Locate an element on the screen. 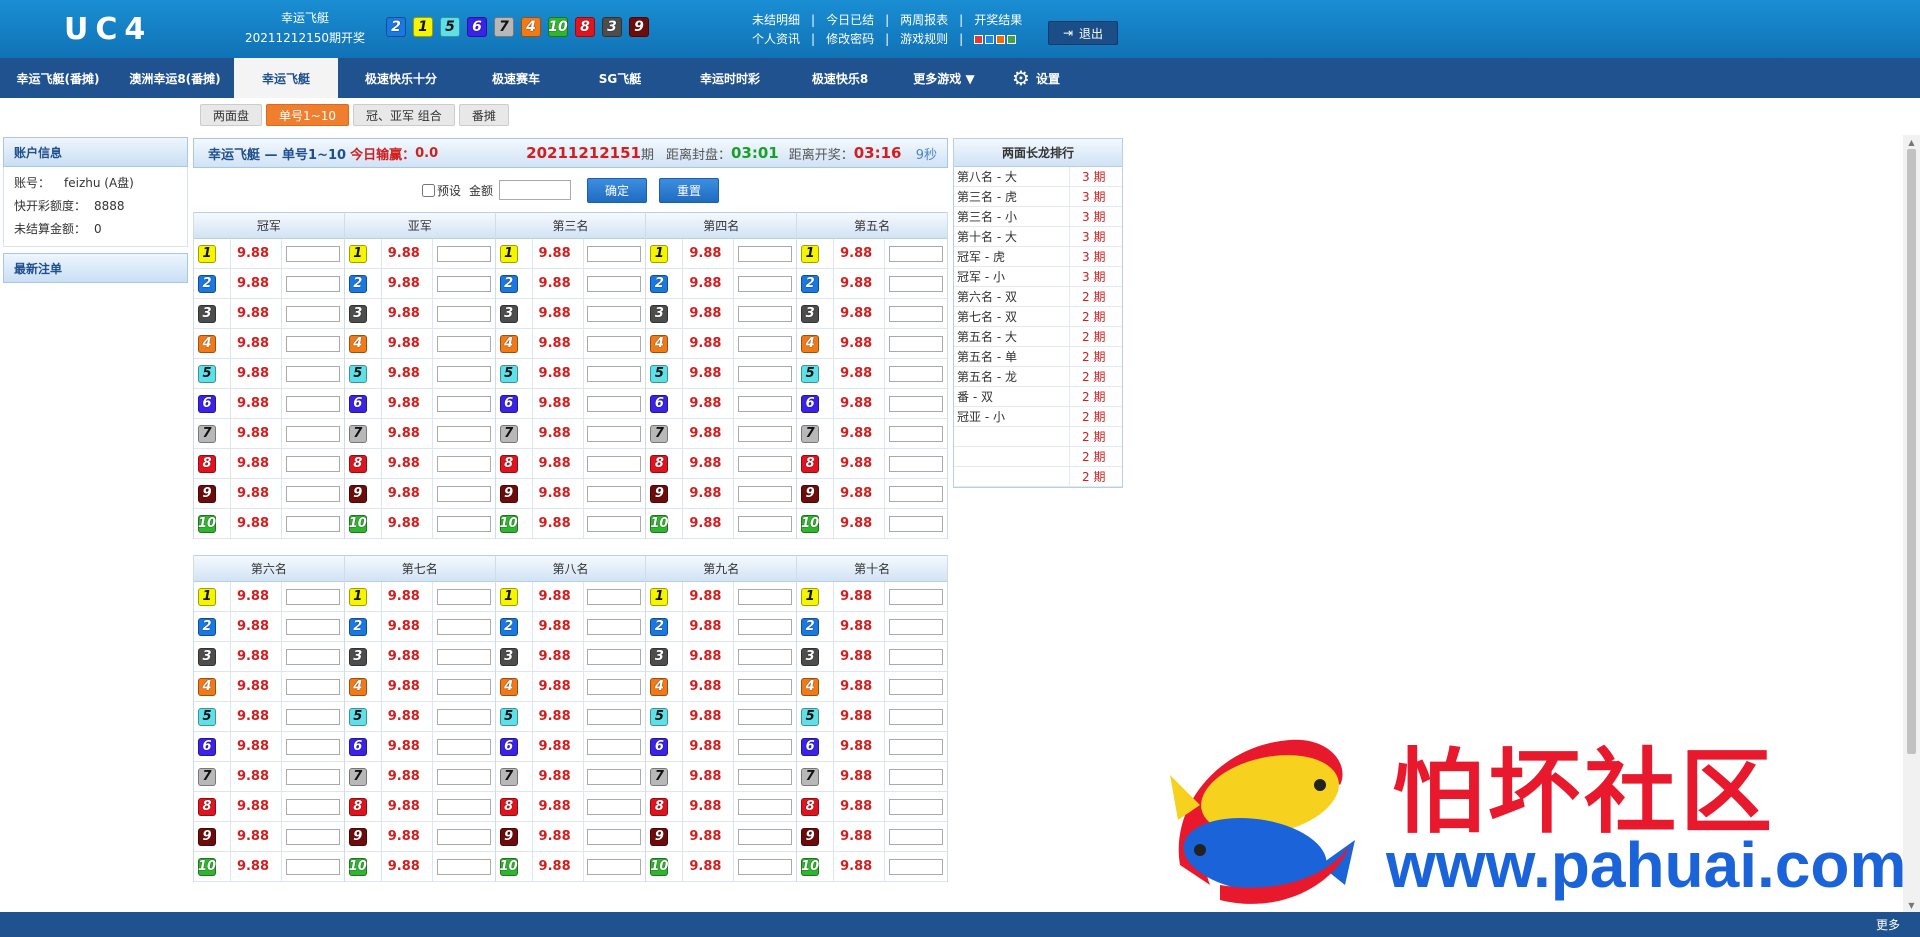 This screenshot has width=1920, height=937. subnav-tab: 两面盘 is located at coordinates (231, 115).